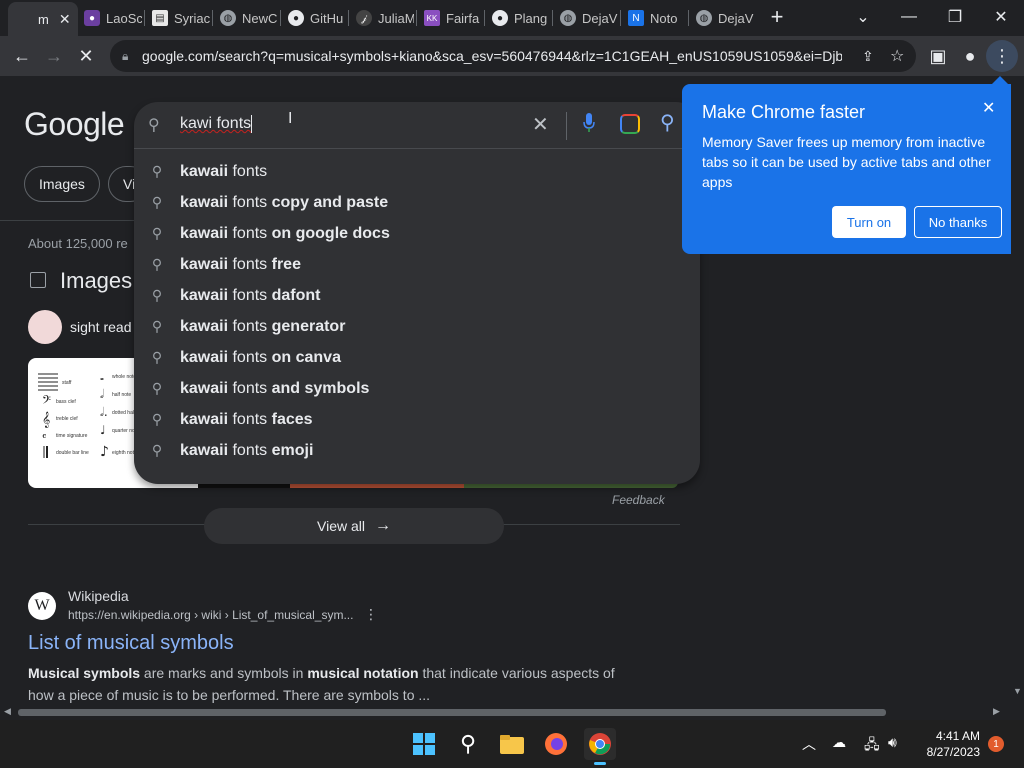 The width and height of the screenshot is (1024, 768). What do you see at coordinates (181, 18) in the screenshot?
I see `tab-syriac: ▤ Syriac` at bounding box center [181, 18].